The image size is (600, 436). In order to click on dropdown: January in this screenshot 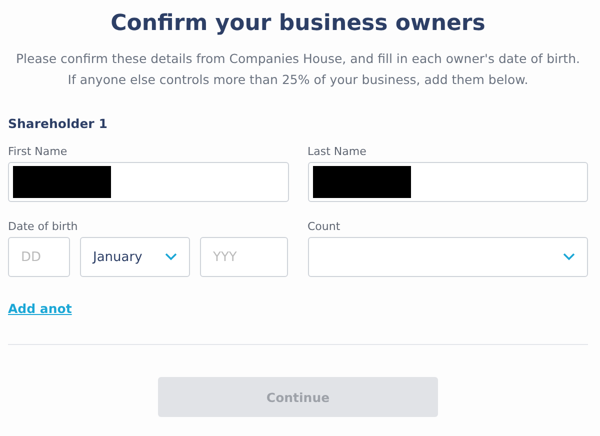, I will do `click(135, 257)`.